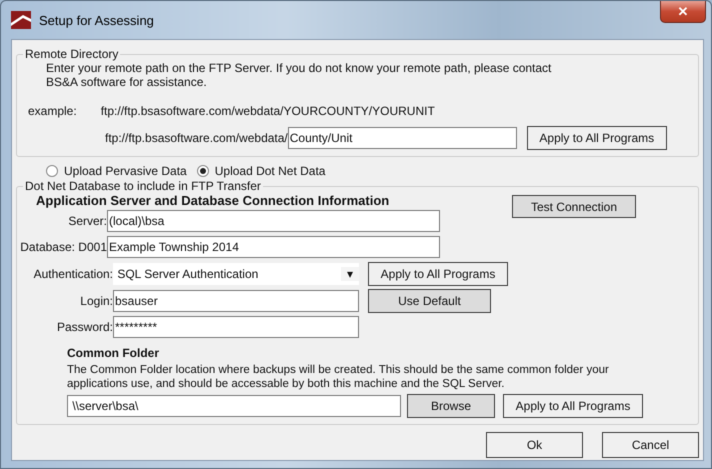 This screenshot has height=469, width=712. Describe the element at coordinates (96, 301) in the screenshot. I see `field-label: Login:` at that location.